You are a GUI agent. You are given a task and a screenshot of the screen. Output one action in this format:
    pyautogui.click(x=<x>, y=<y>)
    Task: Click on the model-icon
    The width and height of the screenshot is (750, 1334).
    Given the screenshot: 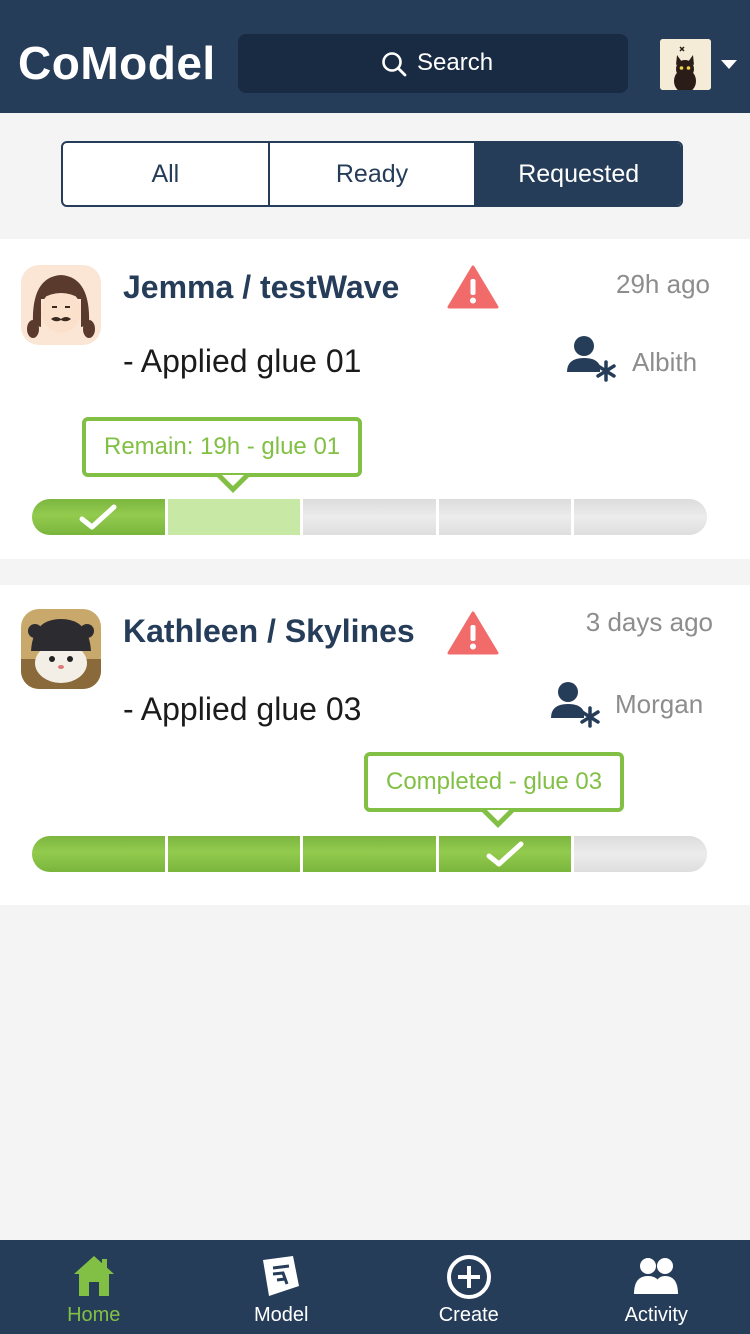 What is the action you would take?
    pyautogui.click(x=281, y=1276)
    